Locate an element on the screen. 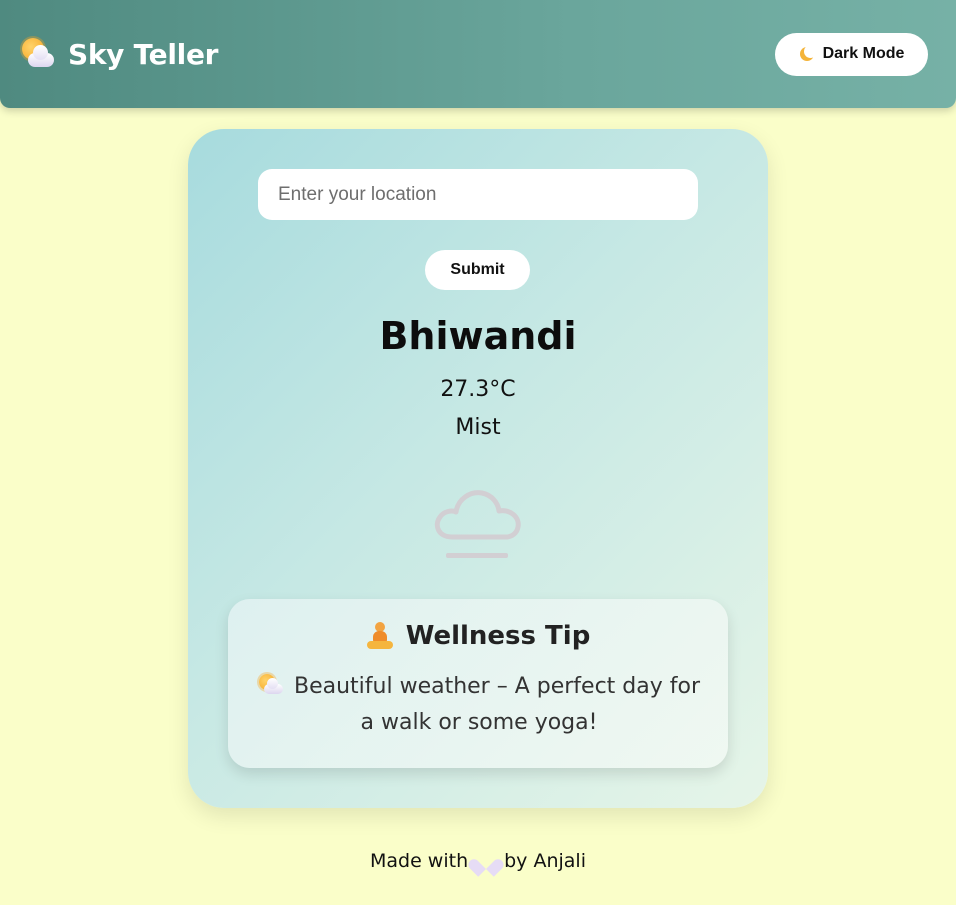 This screenshot has height=905, width=956. app-title: Sky Teller is located at coordinates (143, 54).